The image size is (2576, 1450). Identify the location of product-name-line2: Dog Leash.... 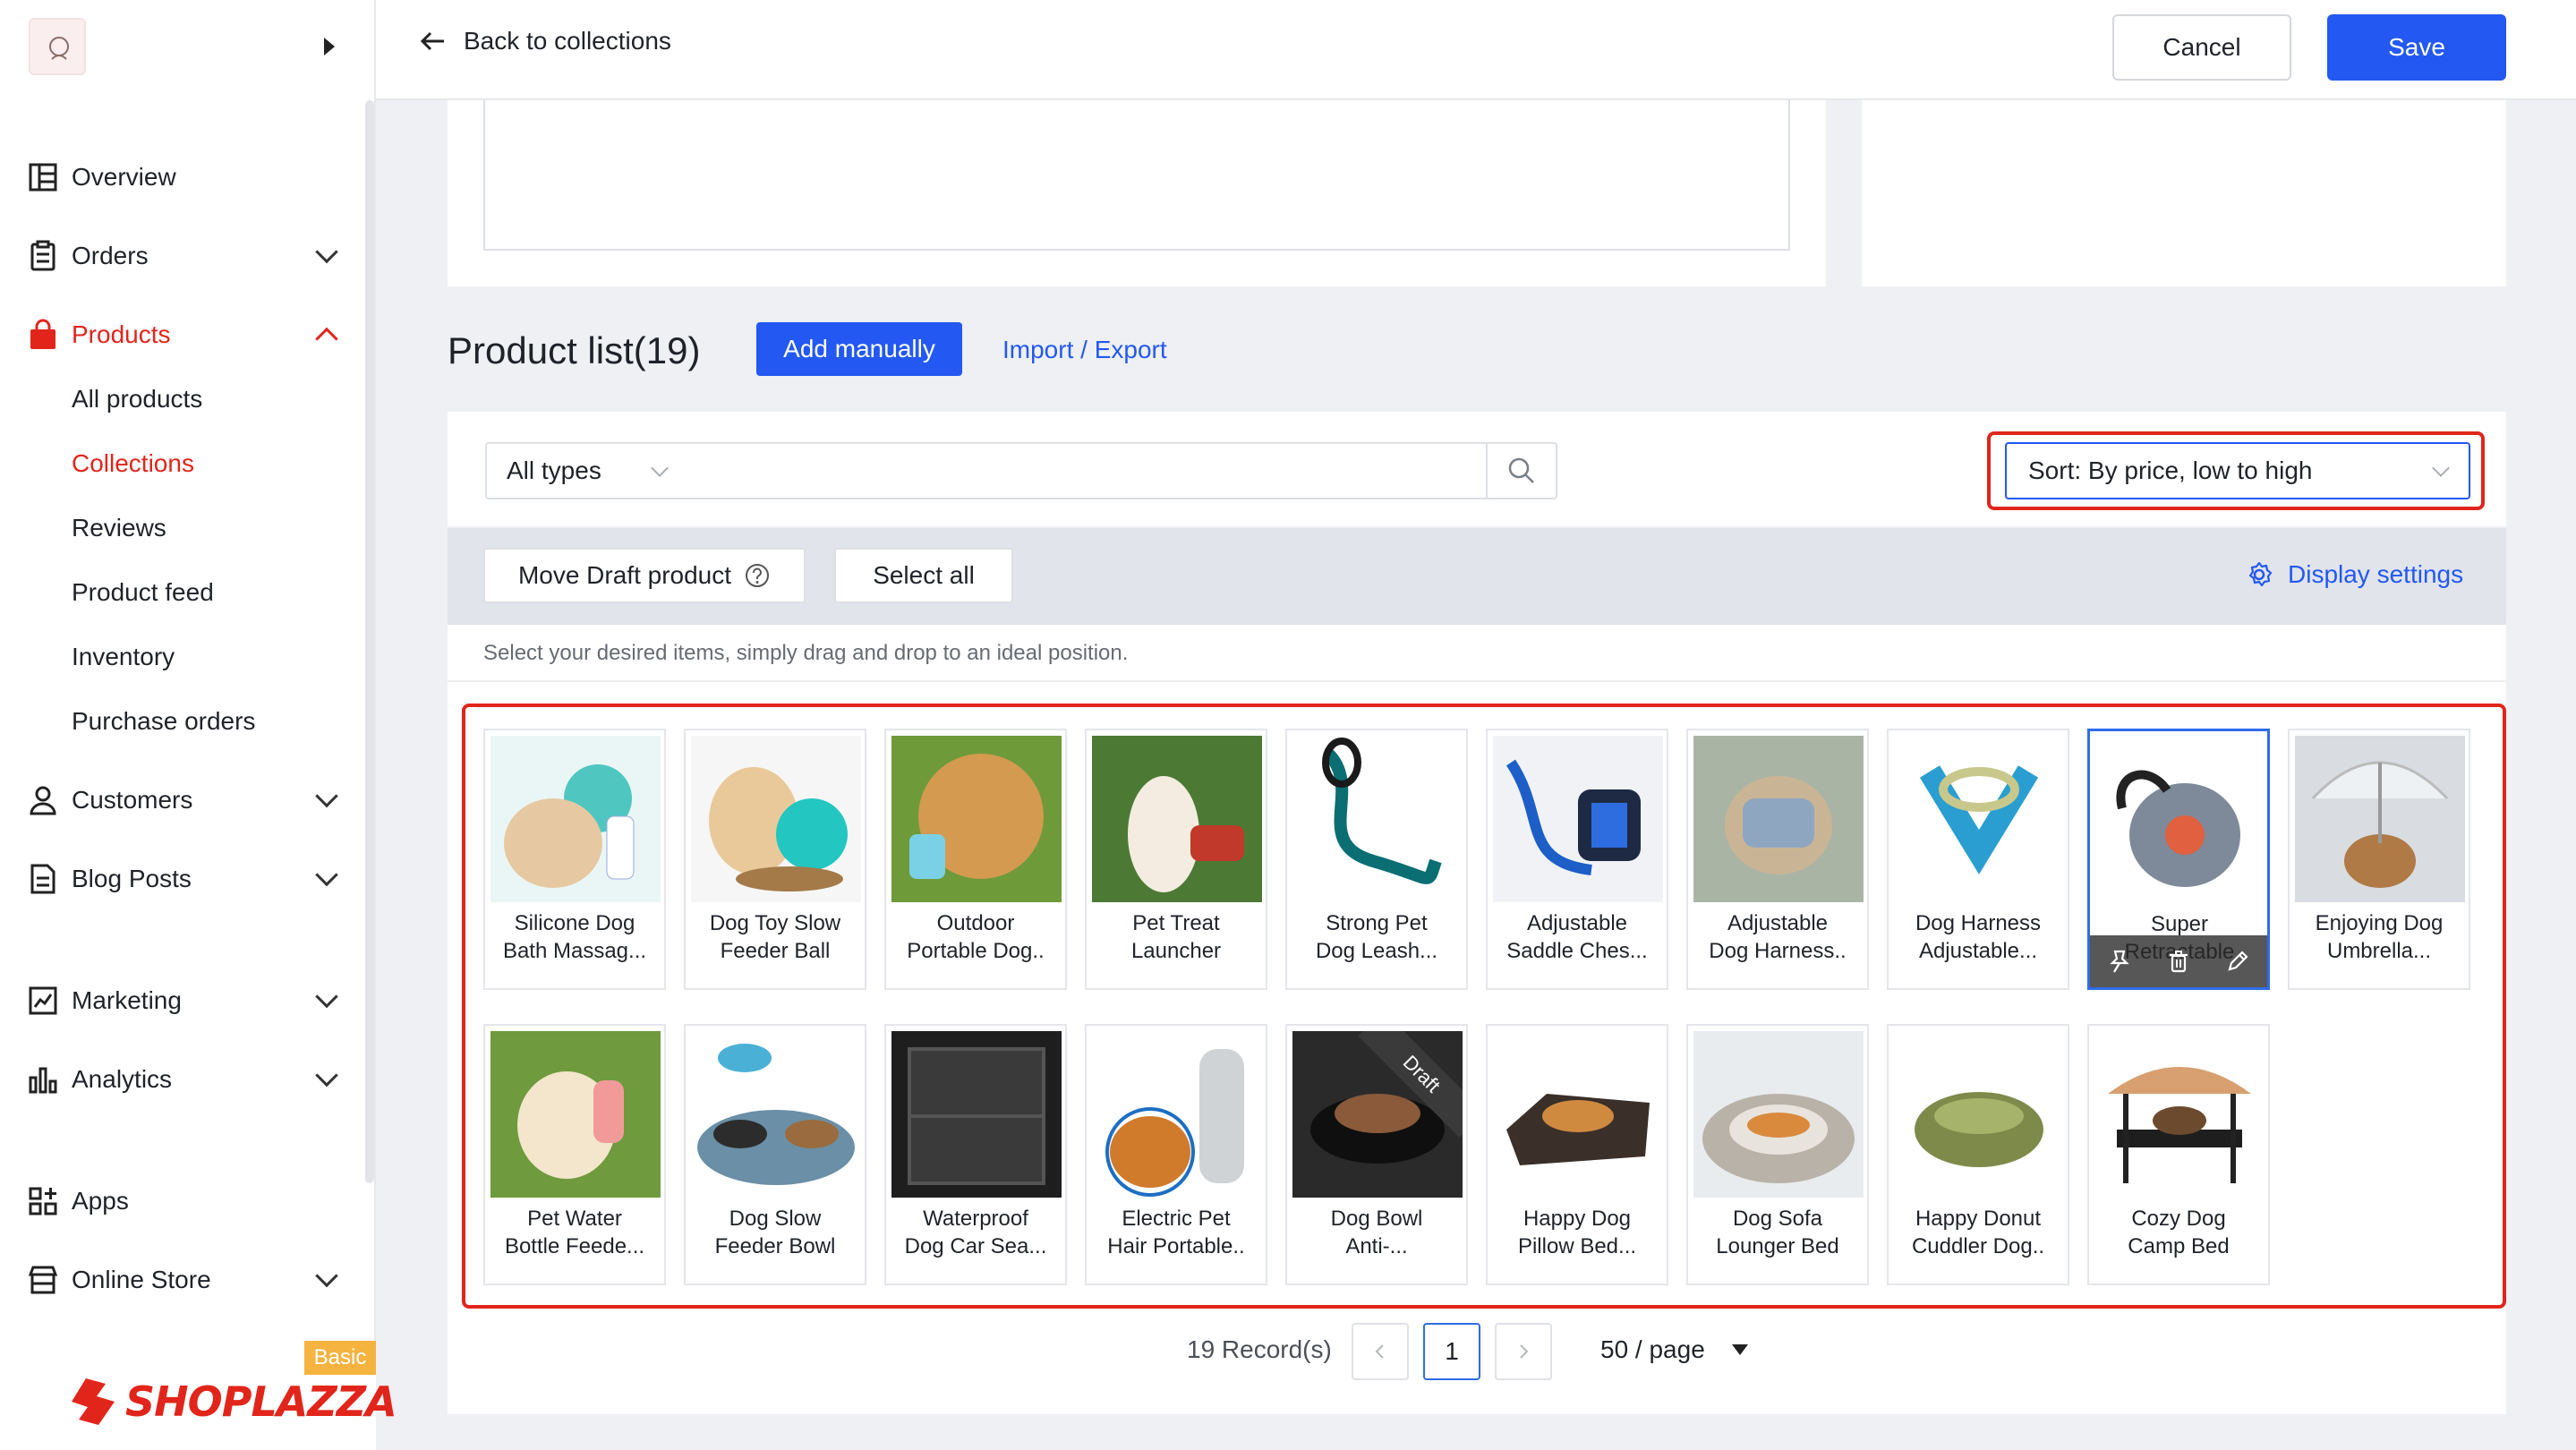
(1376, 951).